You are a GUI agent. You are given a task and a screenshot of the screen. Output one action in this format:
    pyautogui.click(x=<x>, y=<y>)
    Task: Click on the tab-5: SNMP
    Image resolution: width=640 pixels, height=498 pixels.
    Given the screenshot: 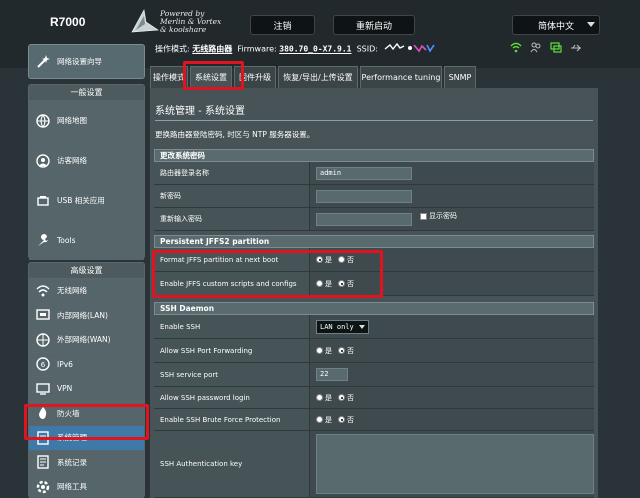 What is the action you would take?
    pyautogui.click(x=460, y=77)
    